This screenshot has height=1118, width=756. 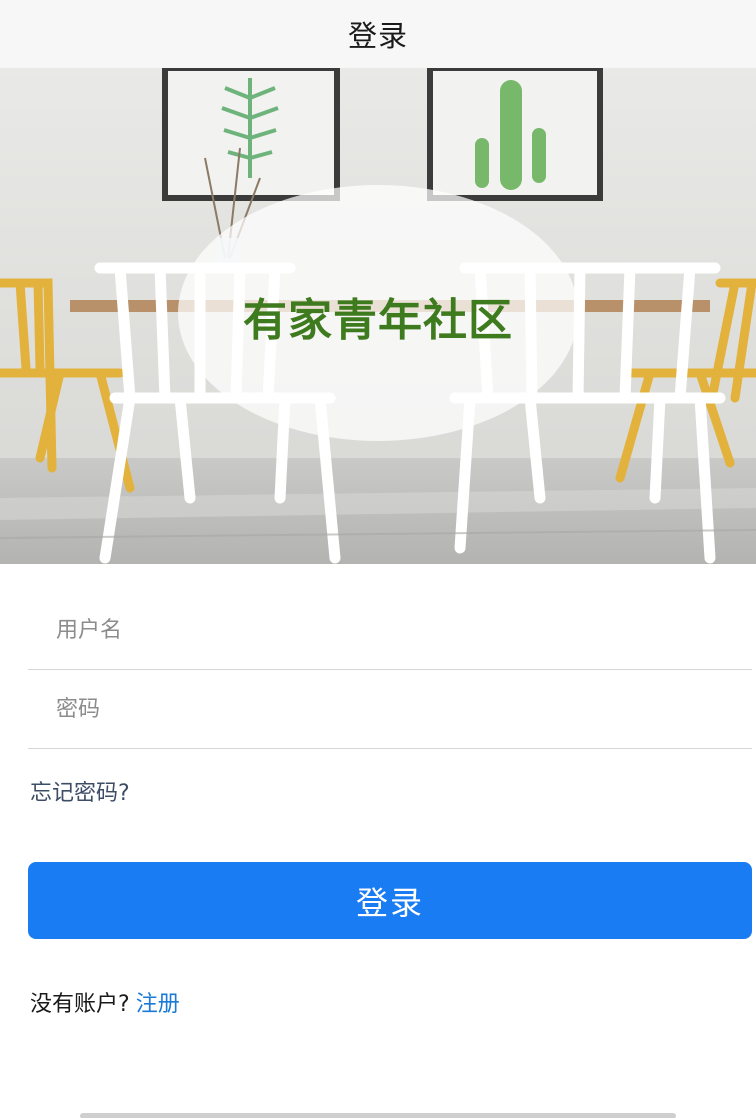 What do you see at coordinates (396, 630) in the screenshot?
I see `username-input` at bounding box center [396, 630].